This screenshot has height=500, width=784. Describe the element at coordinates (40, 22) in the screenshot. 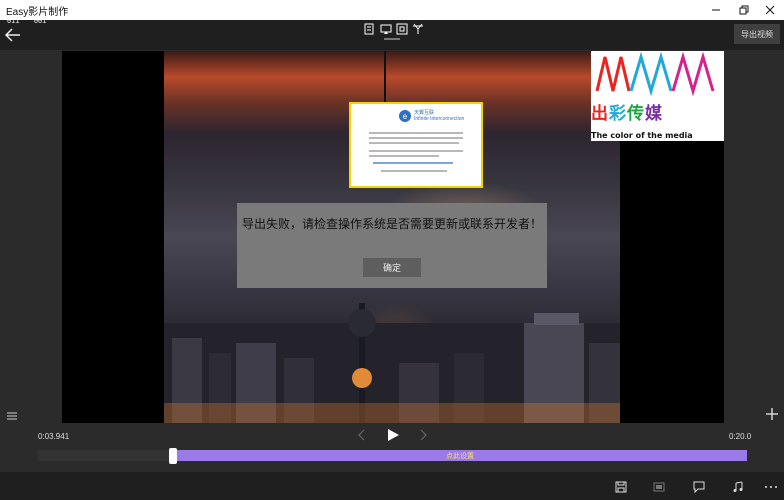

I see `frame-counter-right: 001` at that location.